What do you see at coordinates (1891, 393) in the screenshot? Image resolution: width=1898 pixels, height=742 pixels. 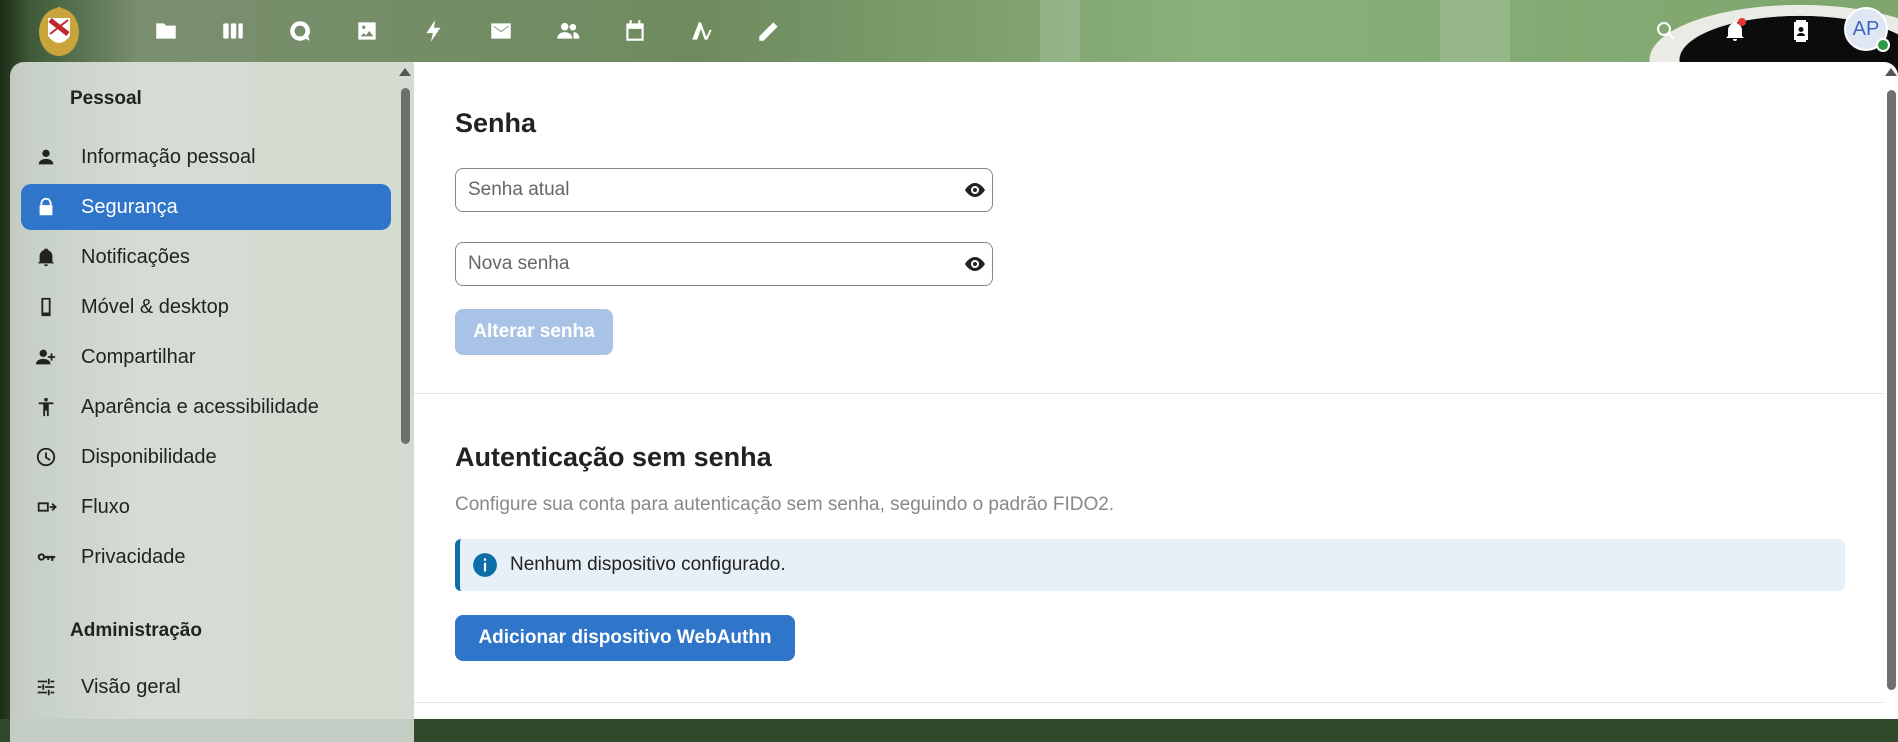 I see `main-scrollbar` at bounding box center [1891, 393].